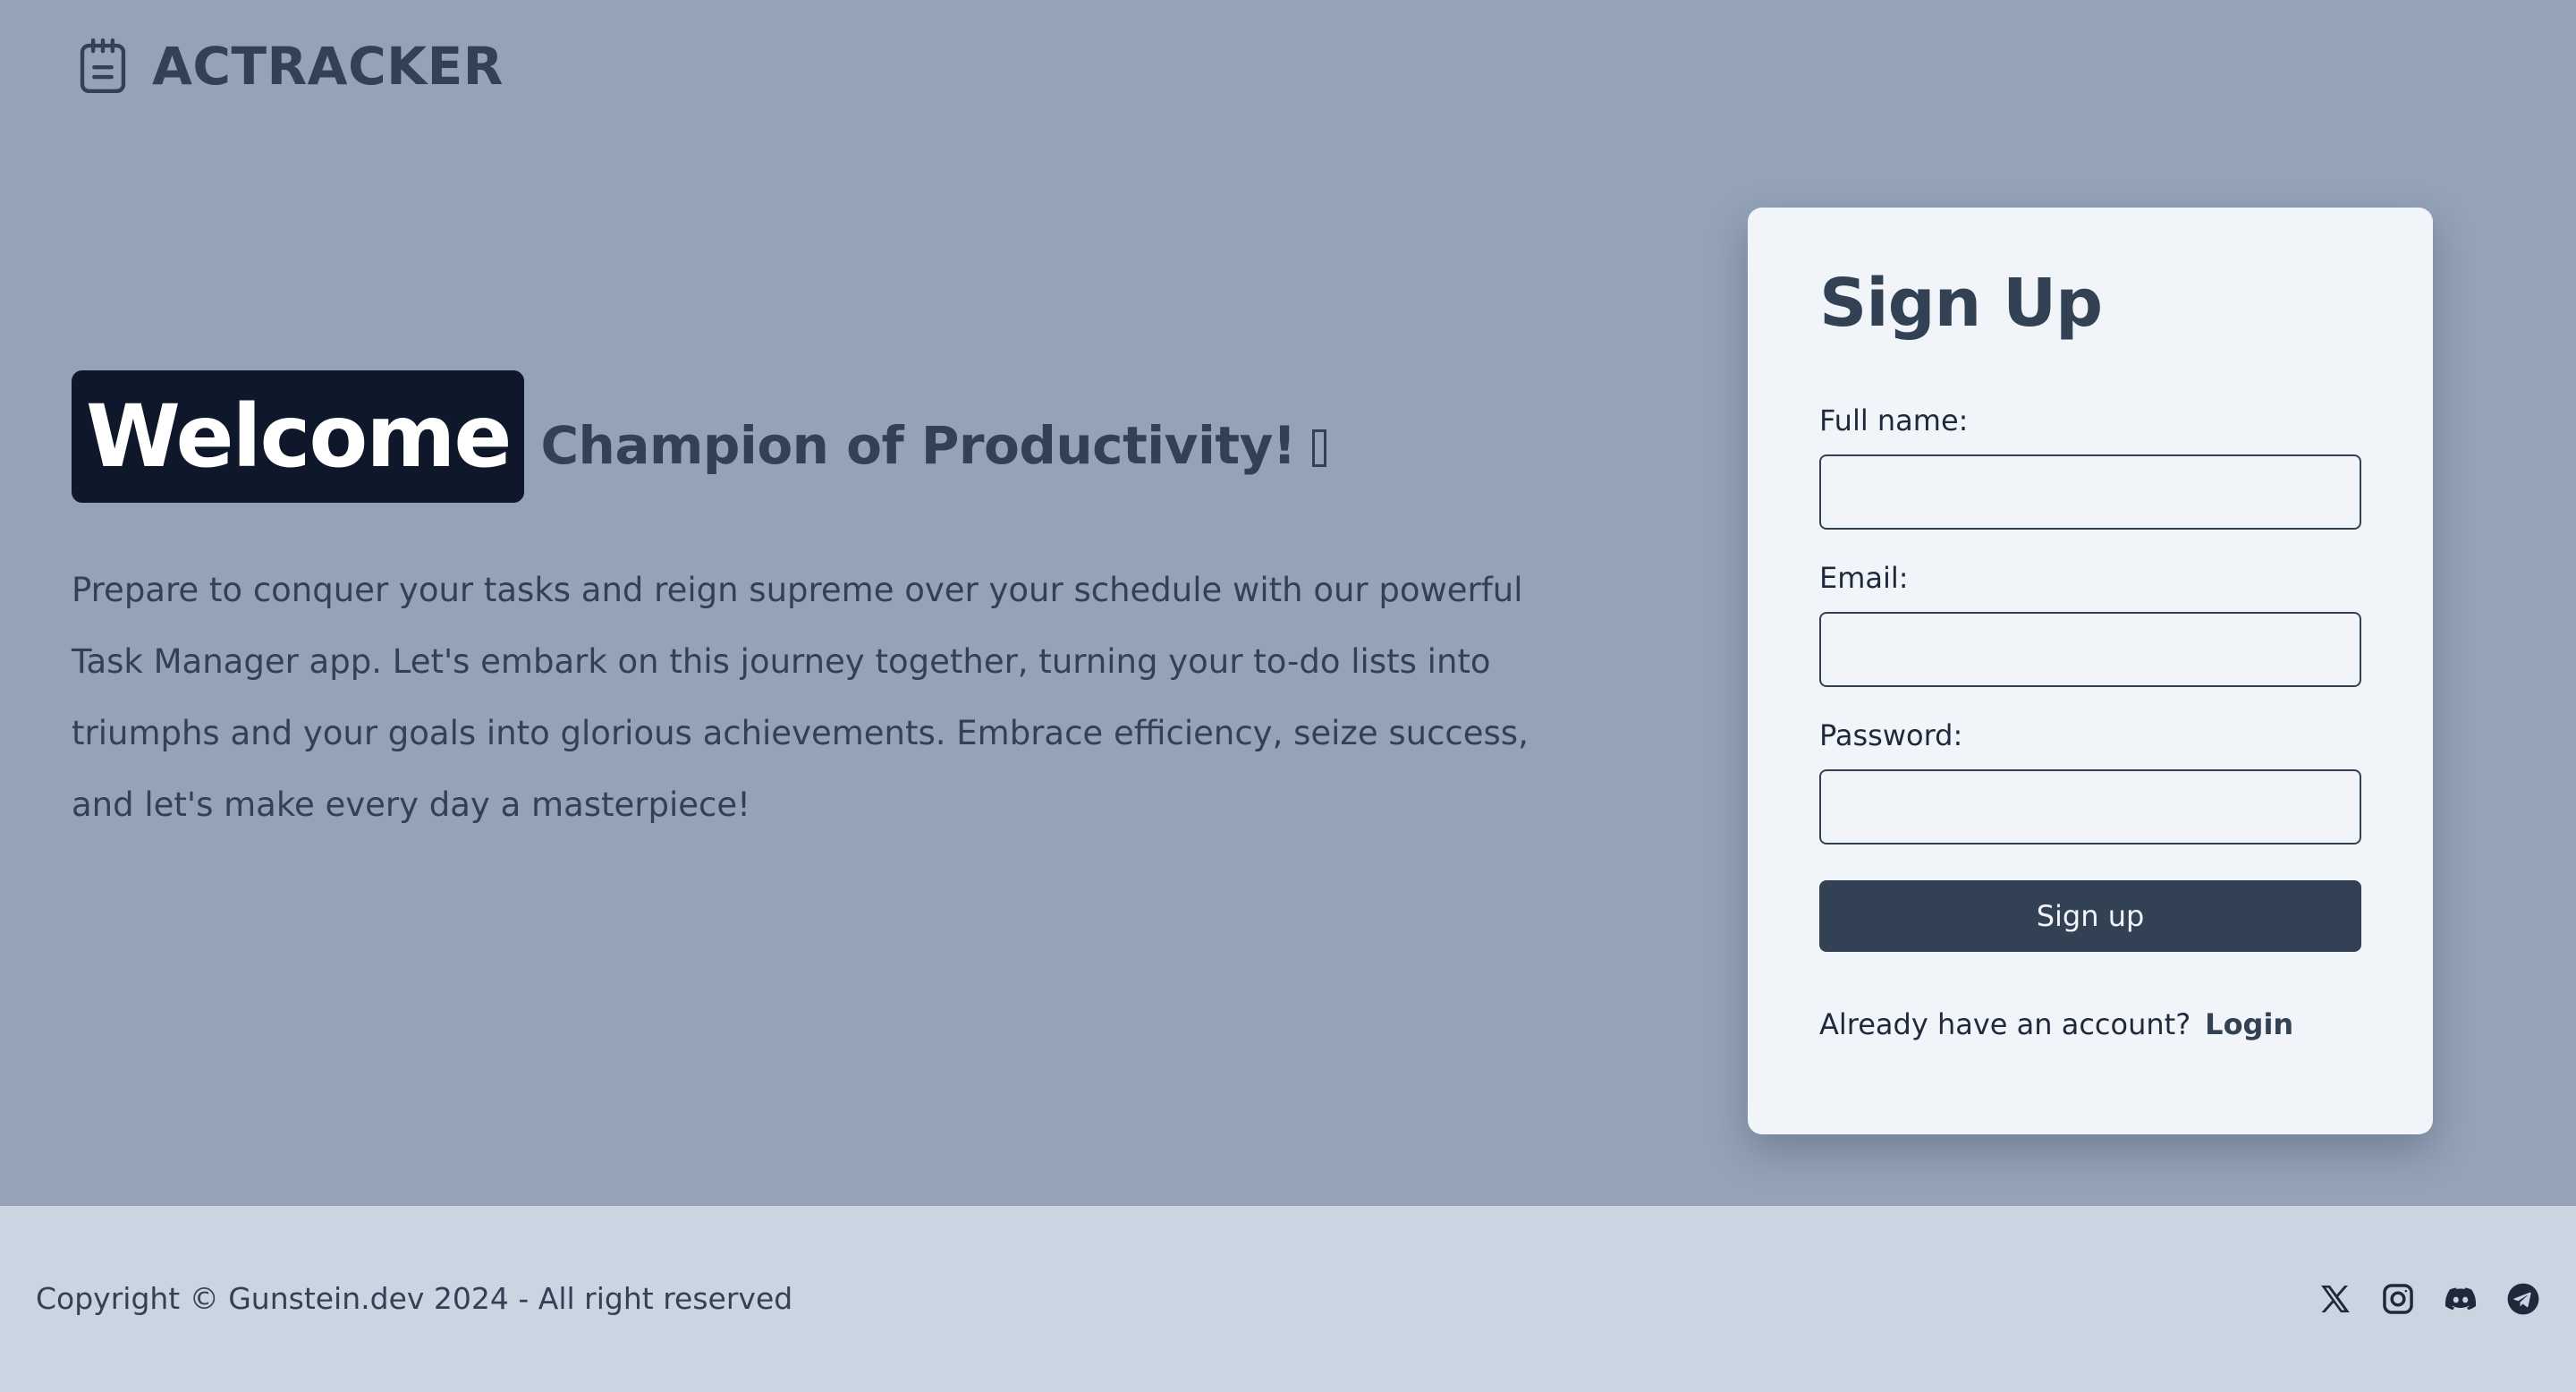 The width and height of the screenshot is (2576, 1392). I want to click on site-header: ACTRACKER, so click(290, 66).